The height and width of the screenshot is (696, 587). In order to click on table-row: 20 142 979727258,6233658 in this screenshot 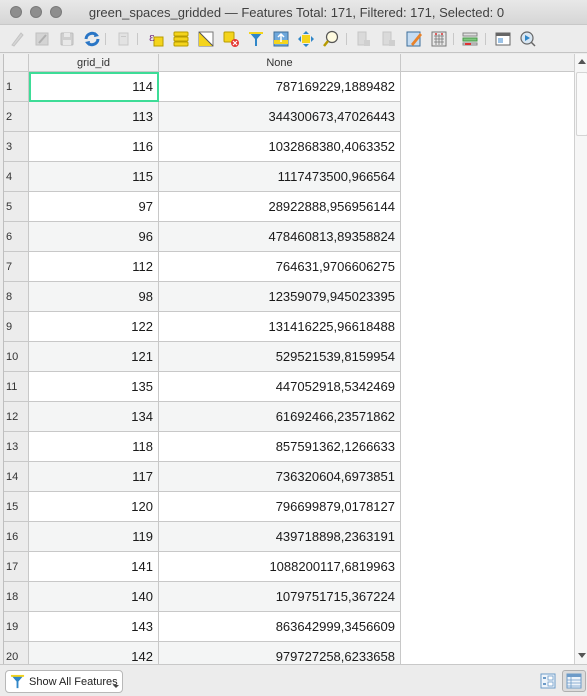, I will do `click(202, 653)`.